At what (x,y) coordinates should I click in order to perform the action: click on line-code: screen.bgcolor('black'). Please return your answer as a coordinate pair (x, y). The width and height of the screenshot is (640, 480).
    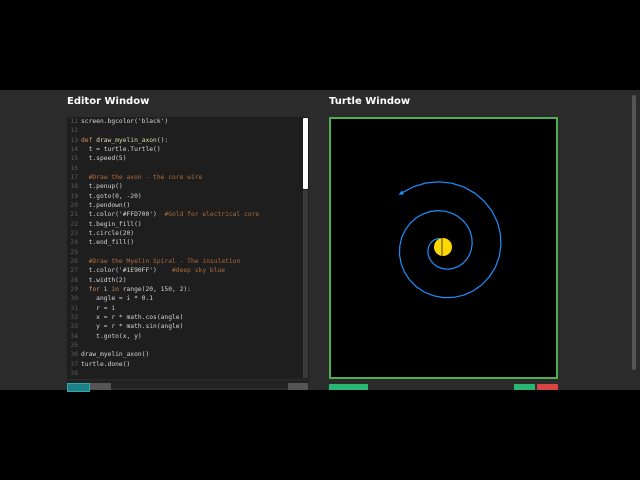
    Looking at the image, I should click on (125, 121).